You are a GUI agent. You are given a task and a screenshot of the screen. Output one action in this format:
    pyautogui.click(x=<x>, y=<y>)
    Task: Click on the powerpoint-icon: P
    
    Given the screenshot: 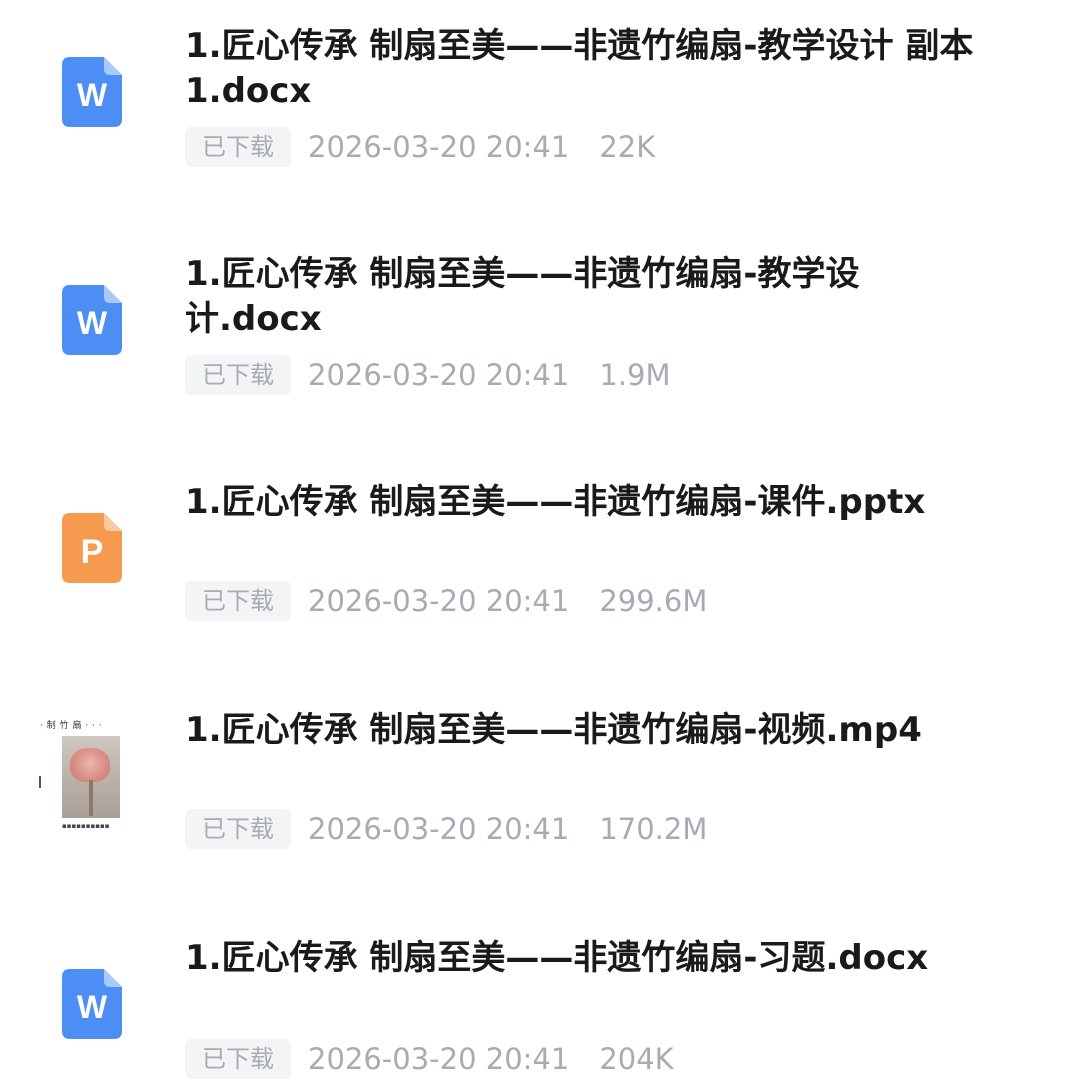 What is the action you would take?
    pyautogui.click(x=92, y=548)
    